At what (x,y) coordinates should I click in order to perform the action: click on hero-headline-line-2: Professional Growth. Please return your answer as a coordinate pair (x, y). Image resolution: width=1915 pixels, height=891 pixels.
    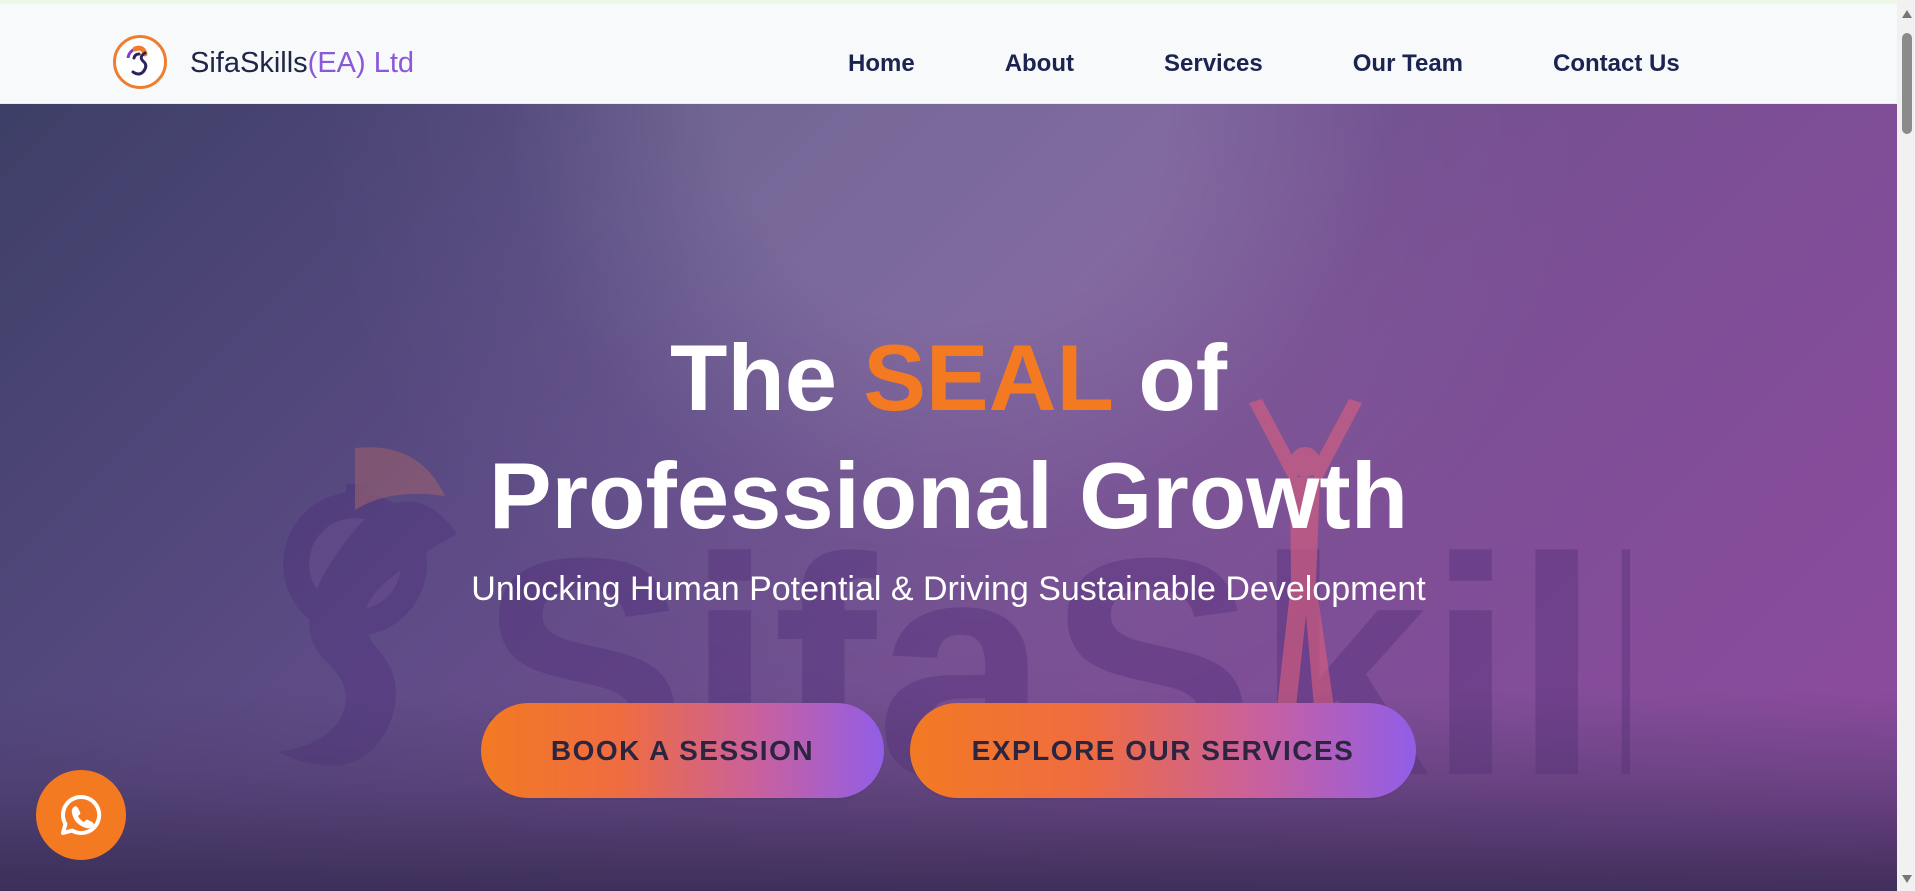
    Looking at the image, I should click on (948, 495).